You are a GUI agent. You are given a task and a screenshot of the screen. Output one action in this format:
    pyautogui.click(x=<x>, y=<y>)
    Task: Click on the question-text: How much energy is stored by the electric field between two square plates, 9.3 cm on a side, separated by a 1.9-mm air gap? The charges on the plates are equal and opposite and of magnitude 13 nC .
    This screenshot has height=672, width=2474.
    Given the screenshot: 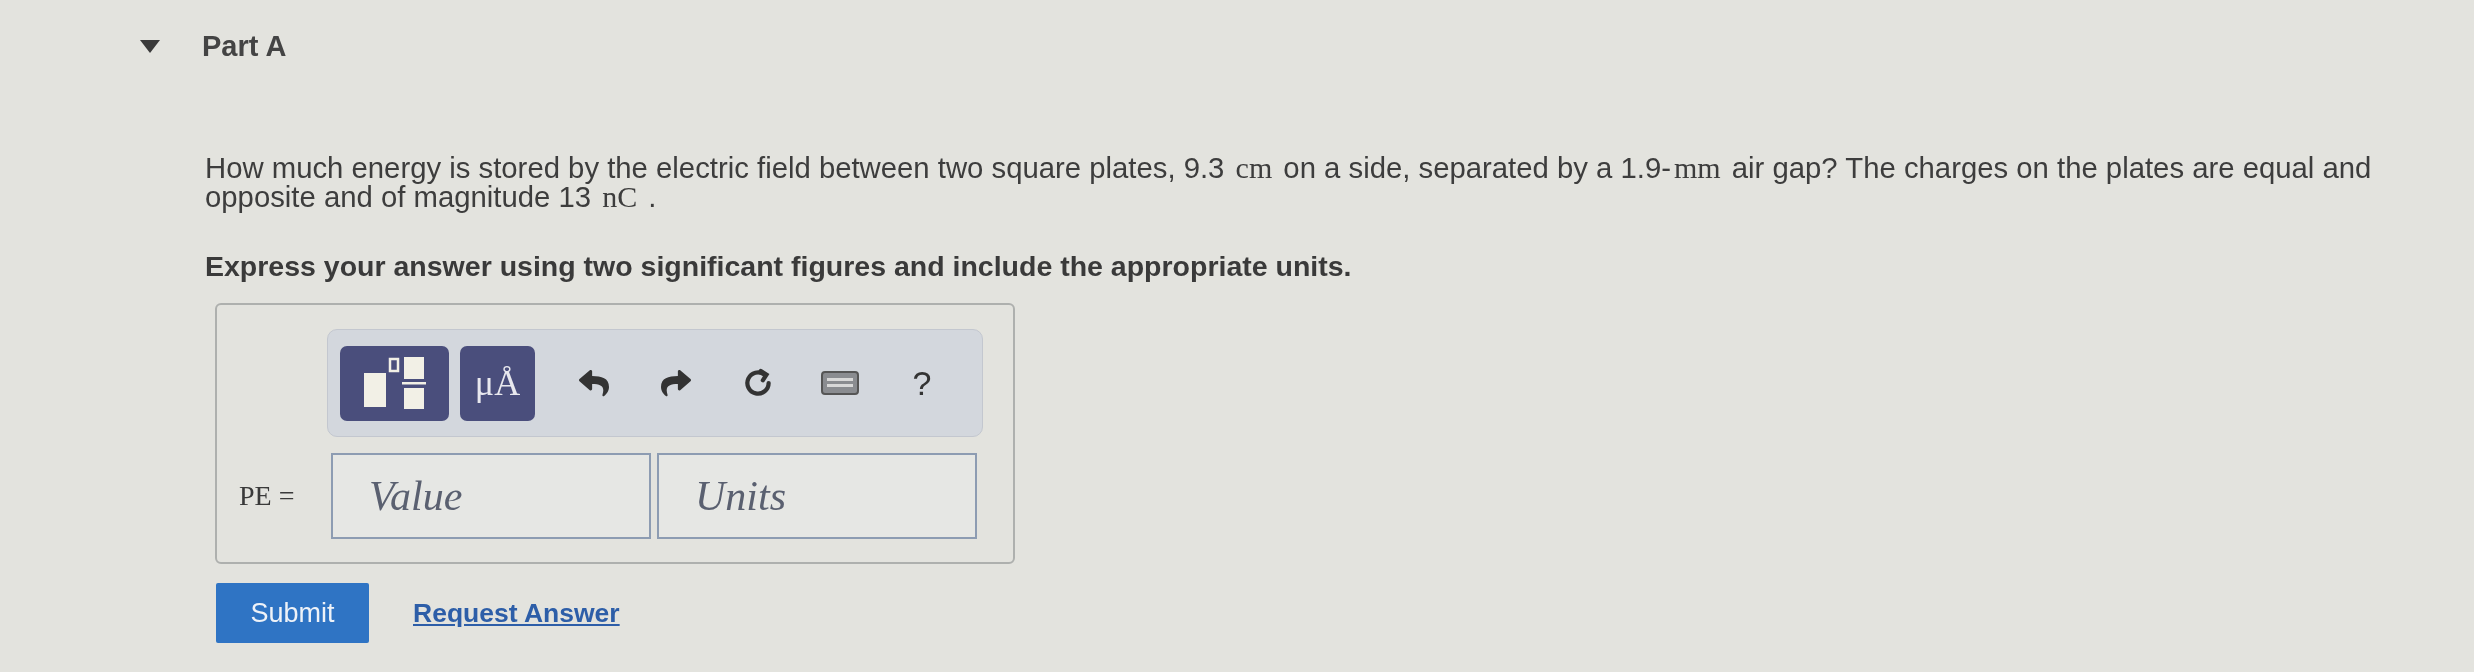 What is the action you would take?
    pyautogui.click(x=1289, y=182)
    